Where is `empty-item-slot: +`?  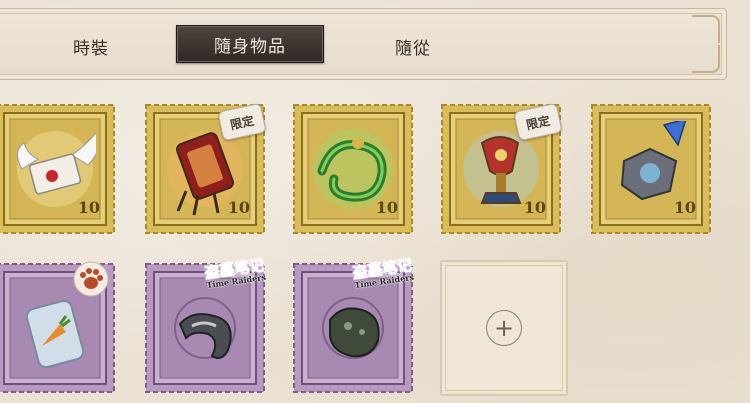 empty-item-slot: + is located at coordinates (504, 328).